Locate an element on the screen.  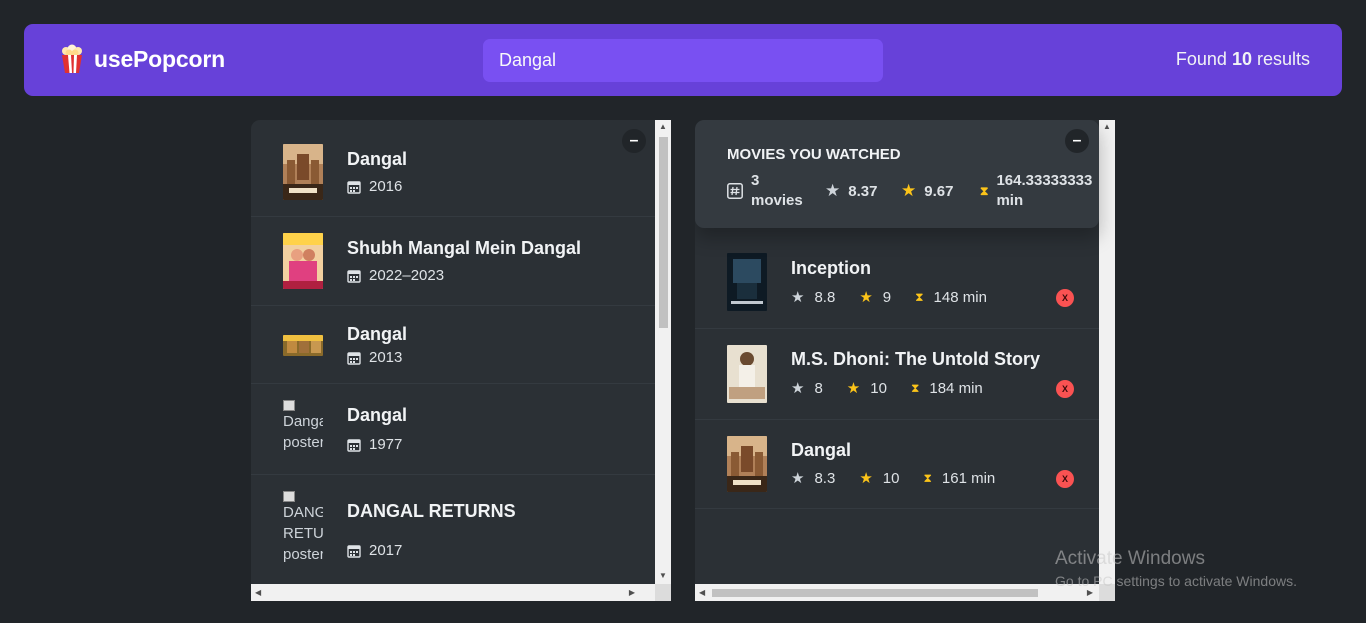
watched-stats: ★ 8 ★ 10 ⧗ 184 min is located at coordinates (899, 388).